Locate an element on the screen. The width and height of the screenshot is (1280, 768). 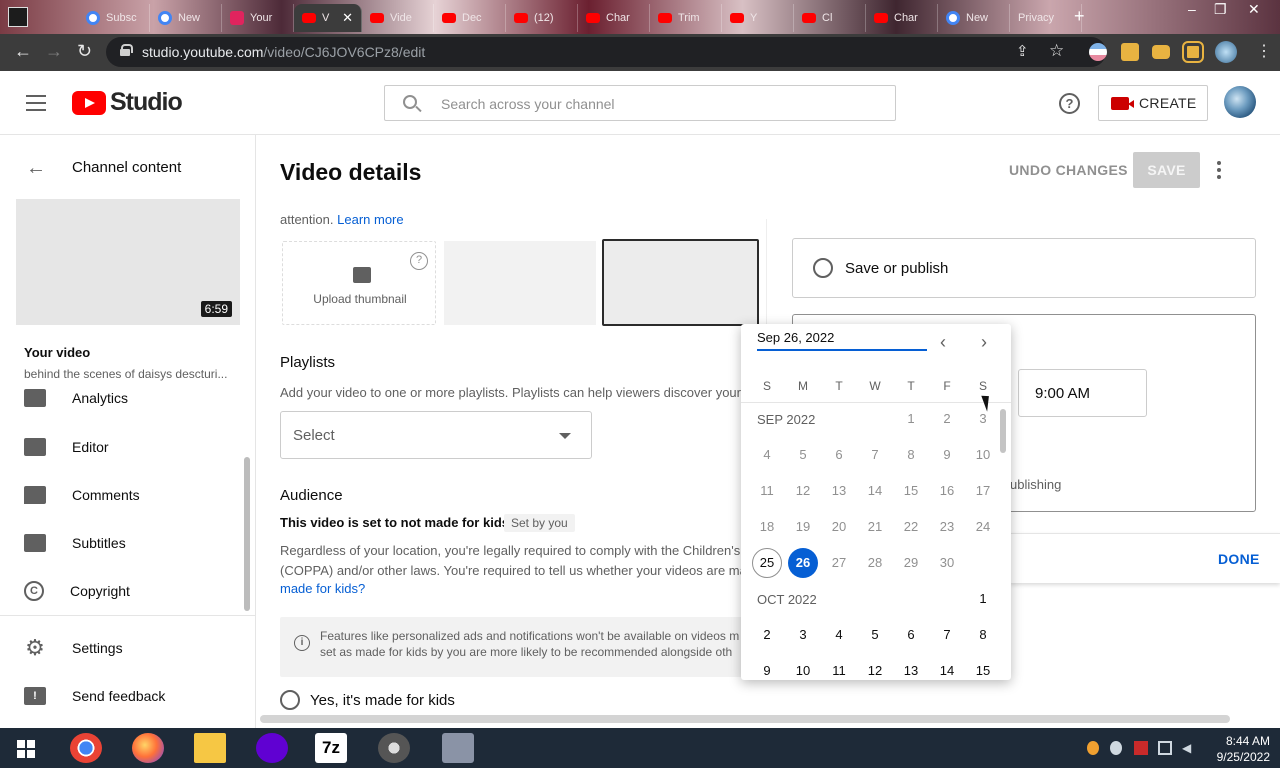
windows-start-icon is located at coordinates (26, 749).